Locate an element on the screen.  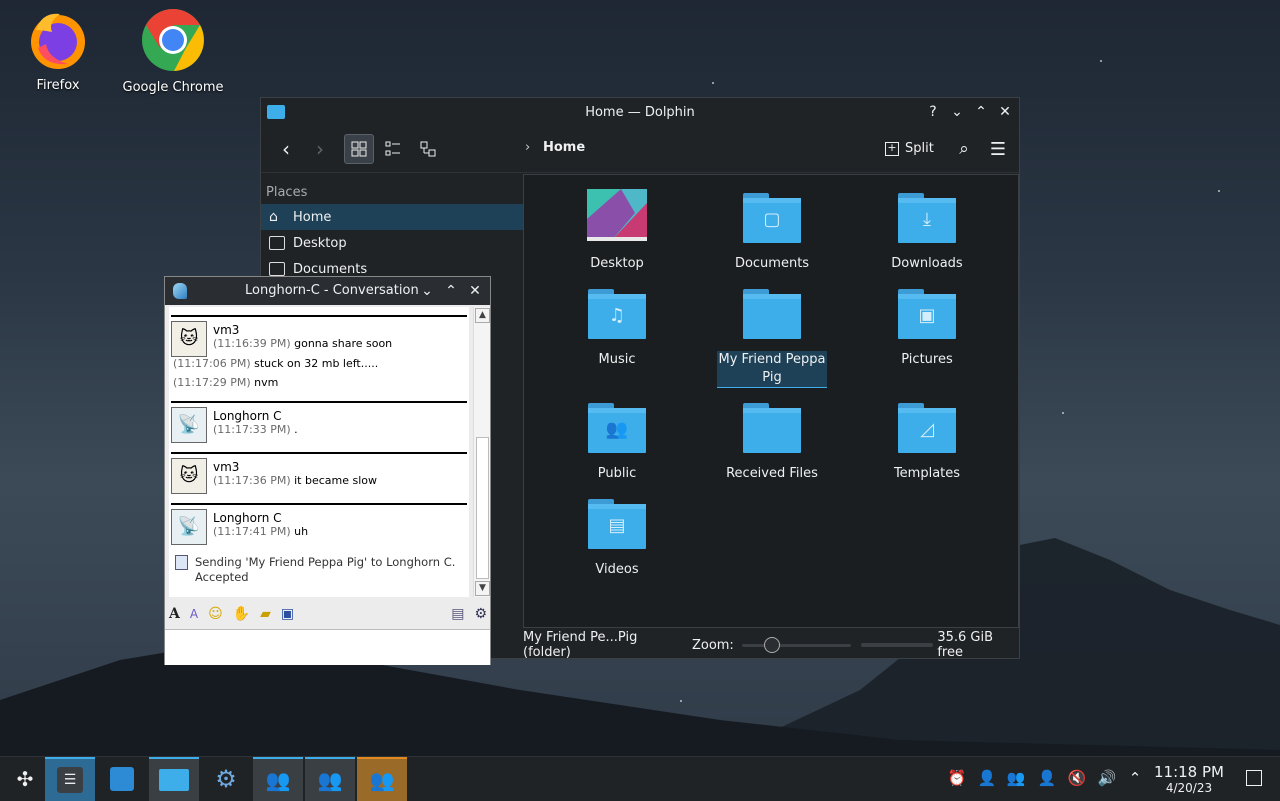
back-button: ‹ is located at coordinates (286, 149).